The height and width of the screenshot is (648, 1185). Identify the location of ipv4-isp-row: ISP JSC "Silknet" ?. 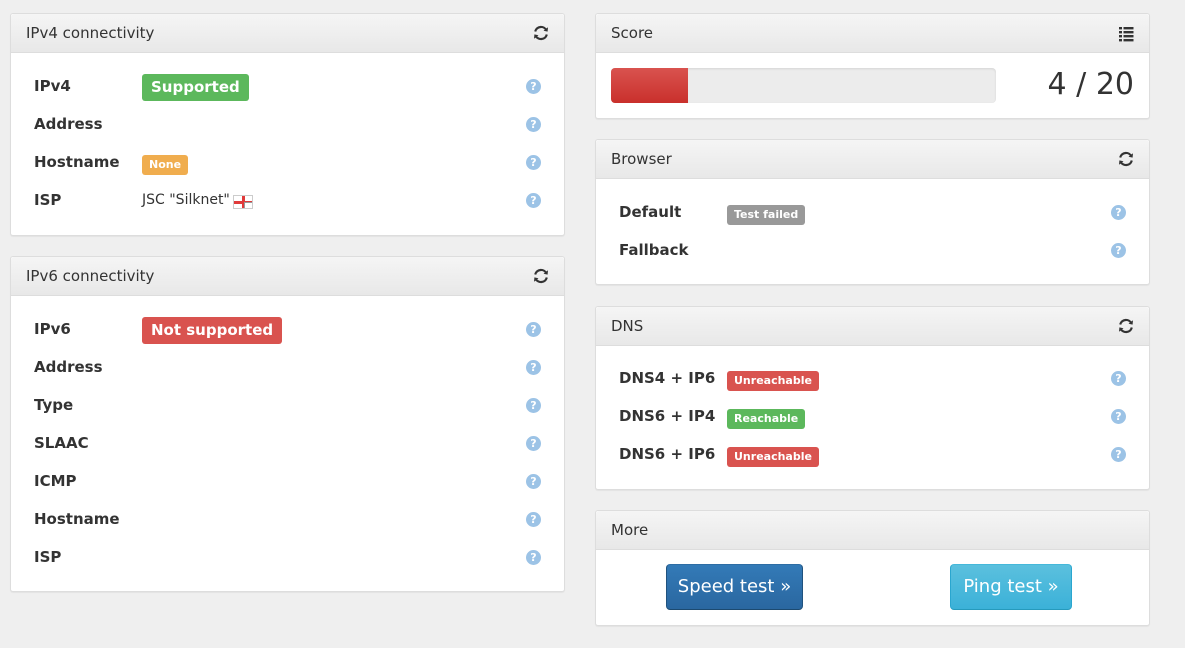
(287, 201).